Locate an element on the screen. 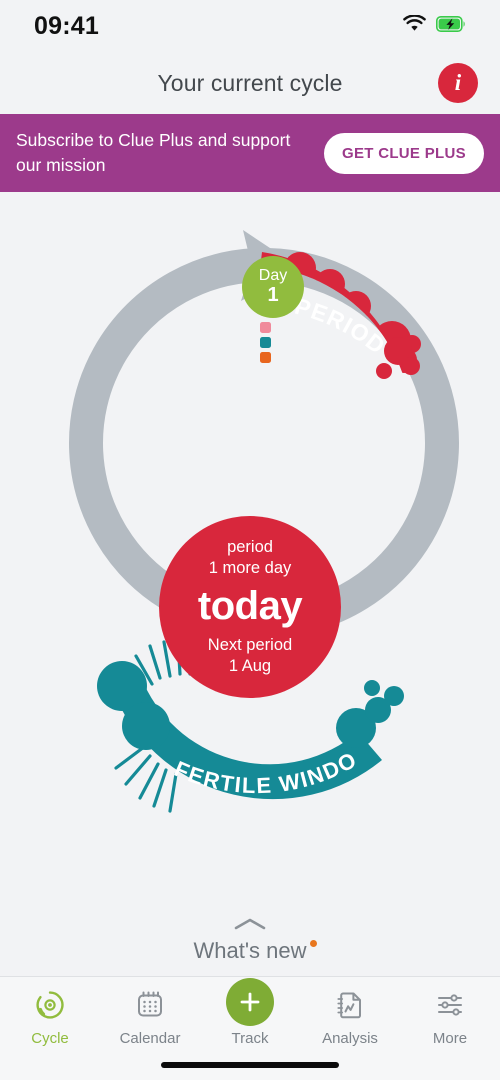  day-marker-number: 1 is located at coordinates (273, 294).